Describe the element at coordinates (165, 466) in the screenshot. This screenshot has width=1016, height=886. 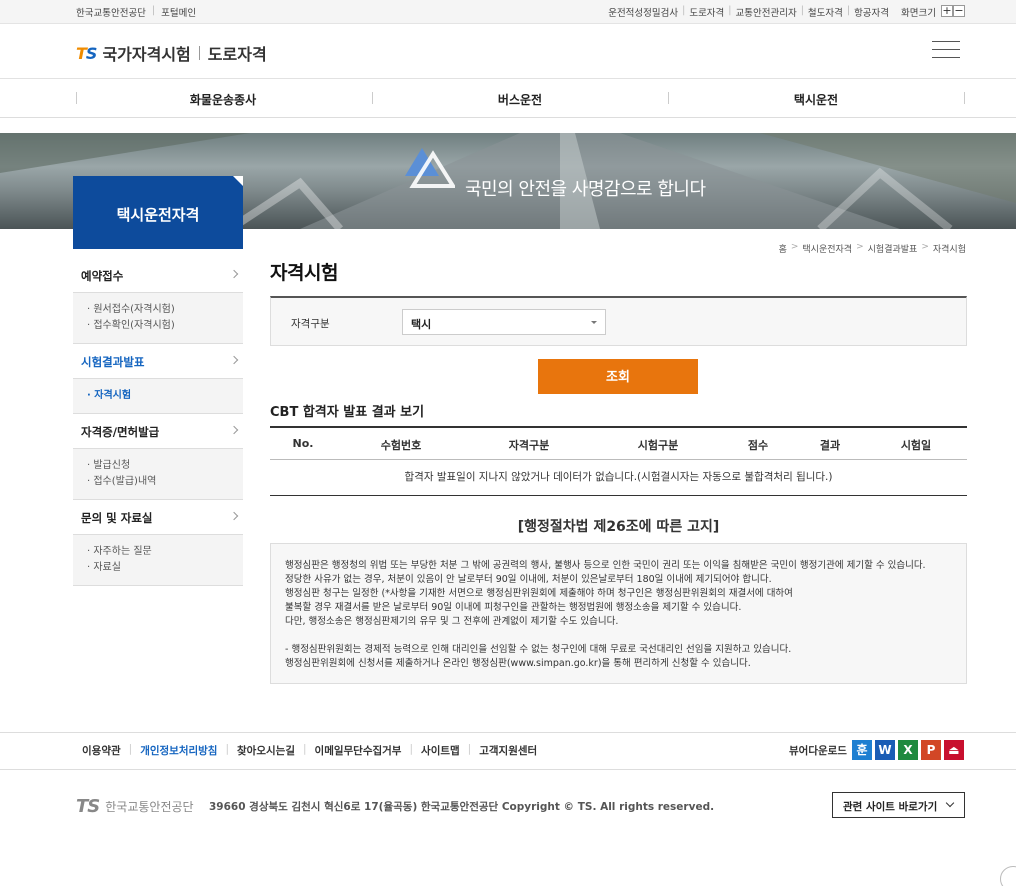
I see `submenu-item-issue-request: · 발급신청` at that location.